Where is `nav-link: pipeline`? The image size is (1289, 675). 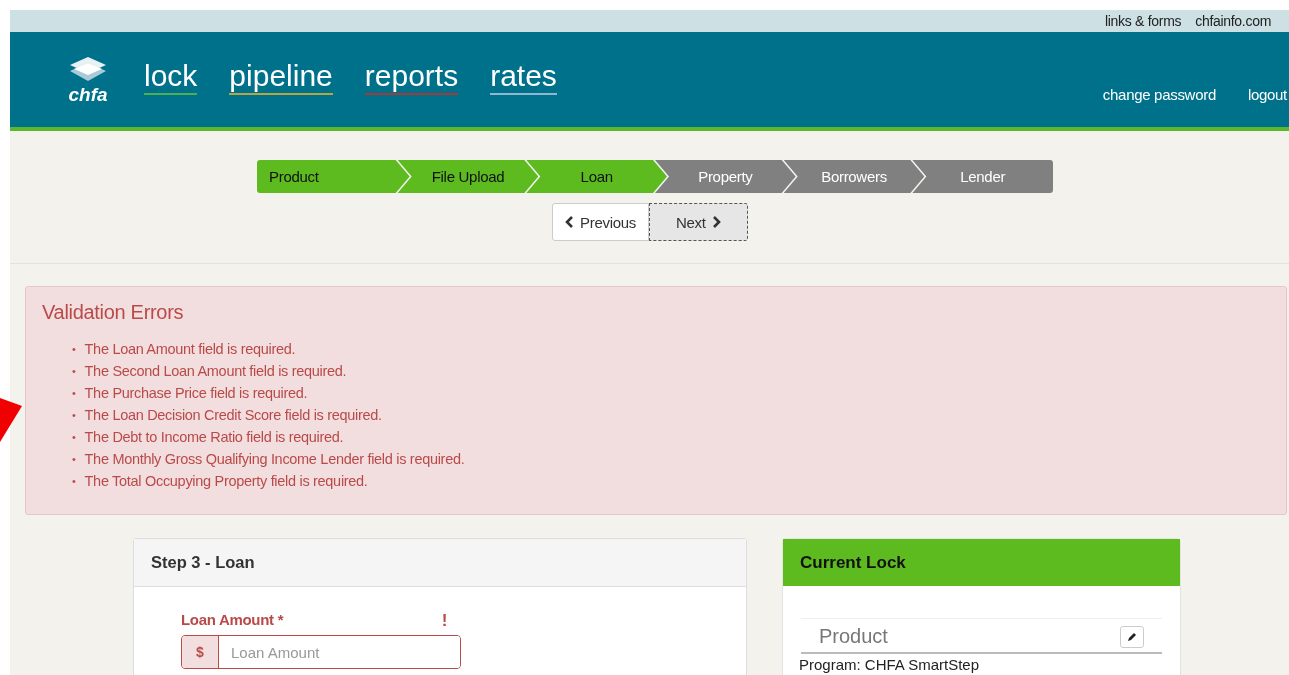
nav-link: pipeline is located at coordinates (281, 77).